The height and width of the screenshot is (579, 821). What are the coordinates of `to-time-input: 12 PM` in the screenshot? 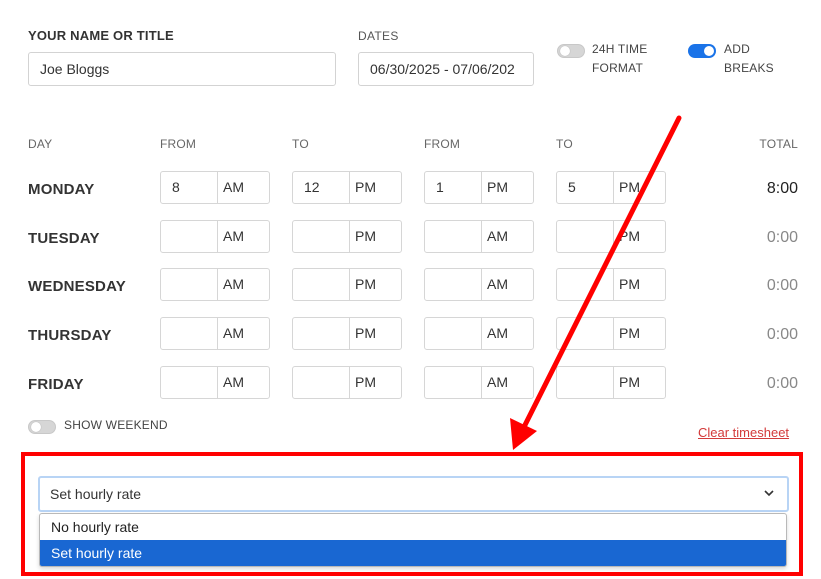 It's located at (347, 187).